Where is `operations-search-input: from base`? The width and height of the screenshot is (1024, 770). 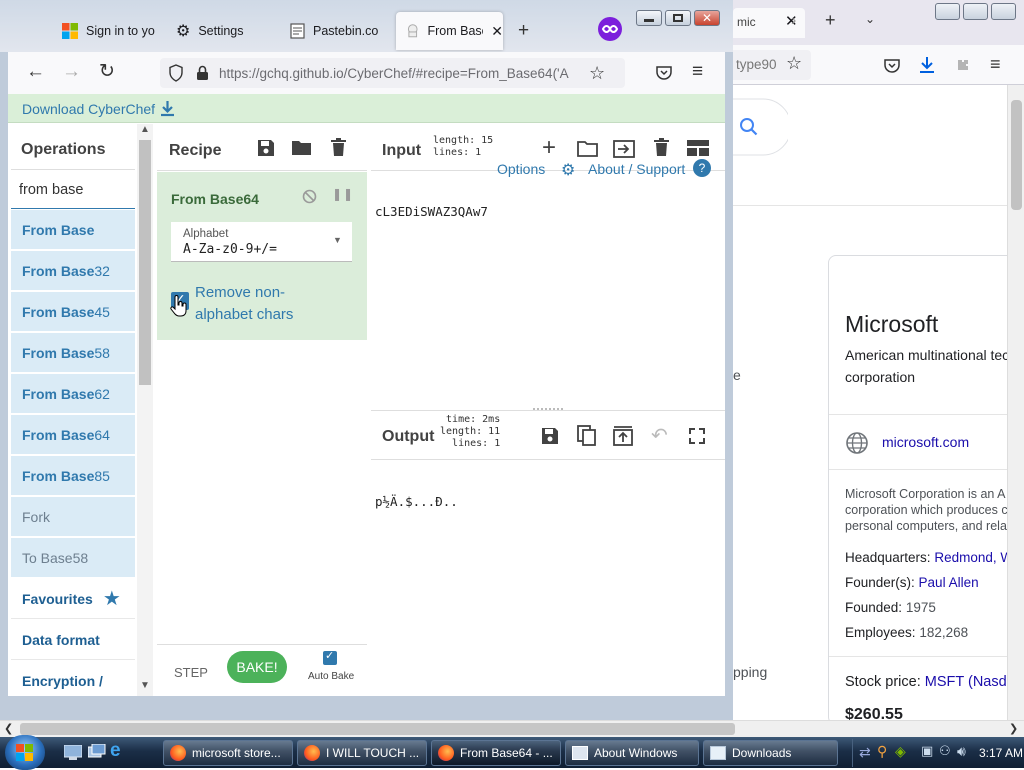
operations-search-input: from base is located at coordinates (73, 190).